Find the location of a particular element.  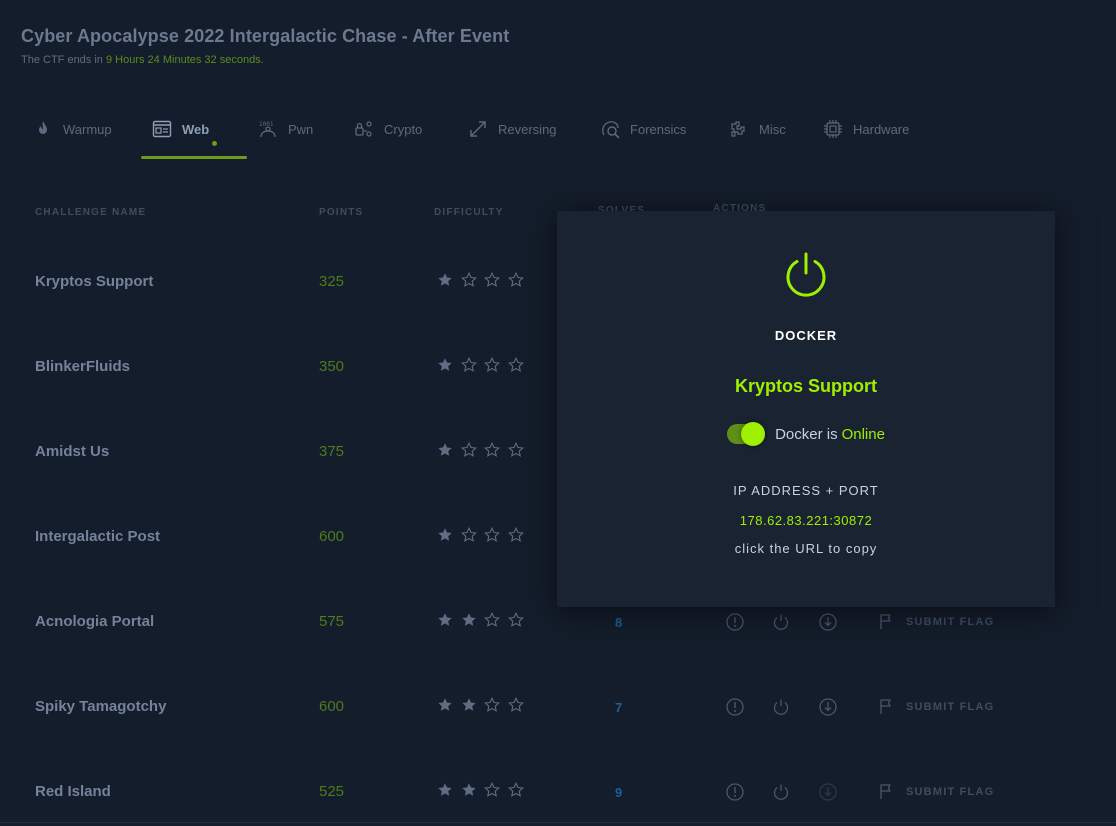

tab-web: Web is located at coordinates (185, 129).